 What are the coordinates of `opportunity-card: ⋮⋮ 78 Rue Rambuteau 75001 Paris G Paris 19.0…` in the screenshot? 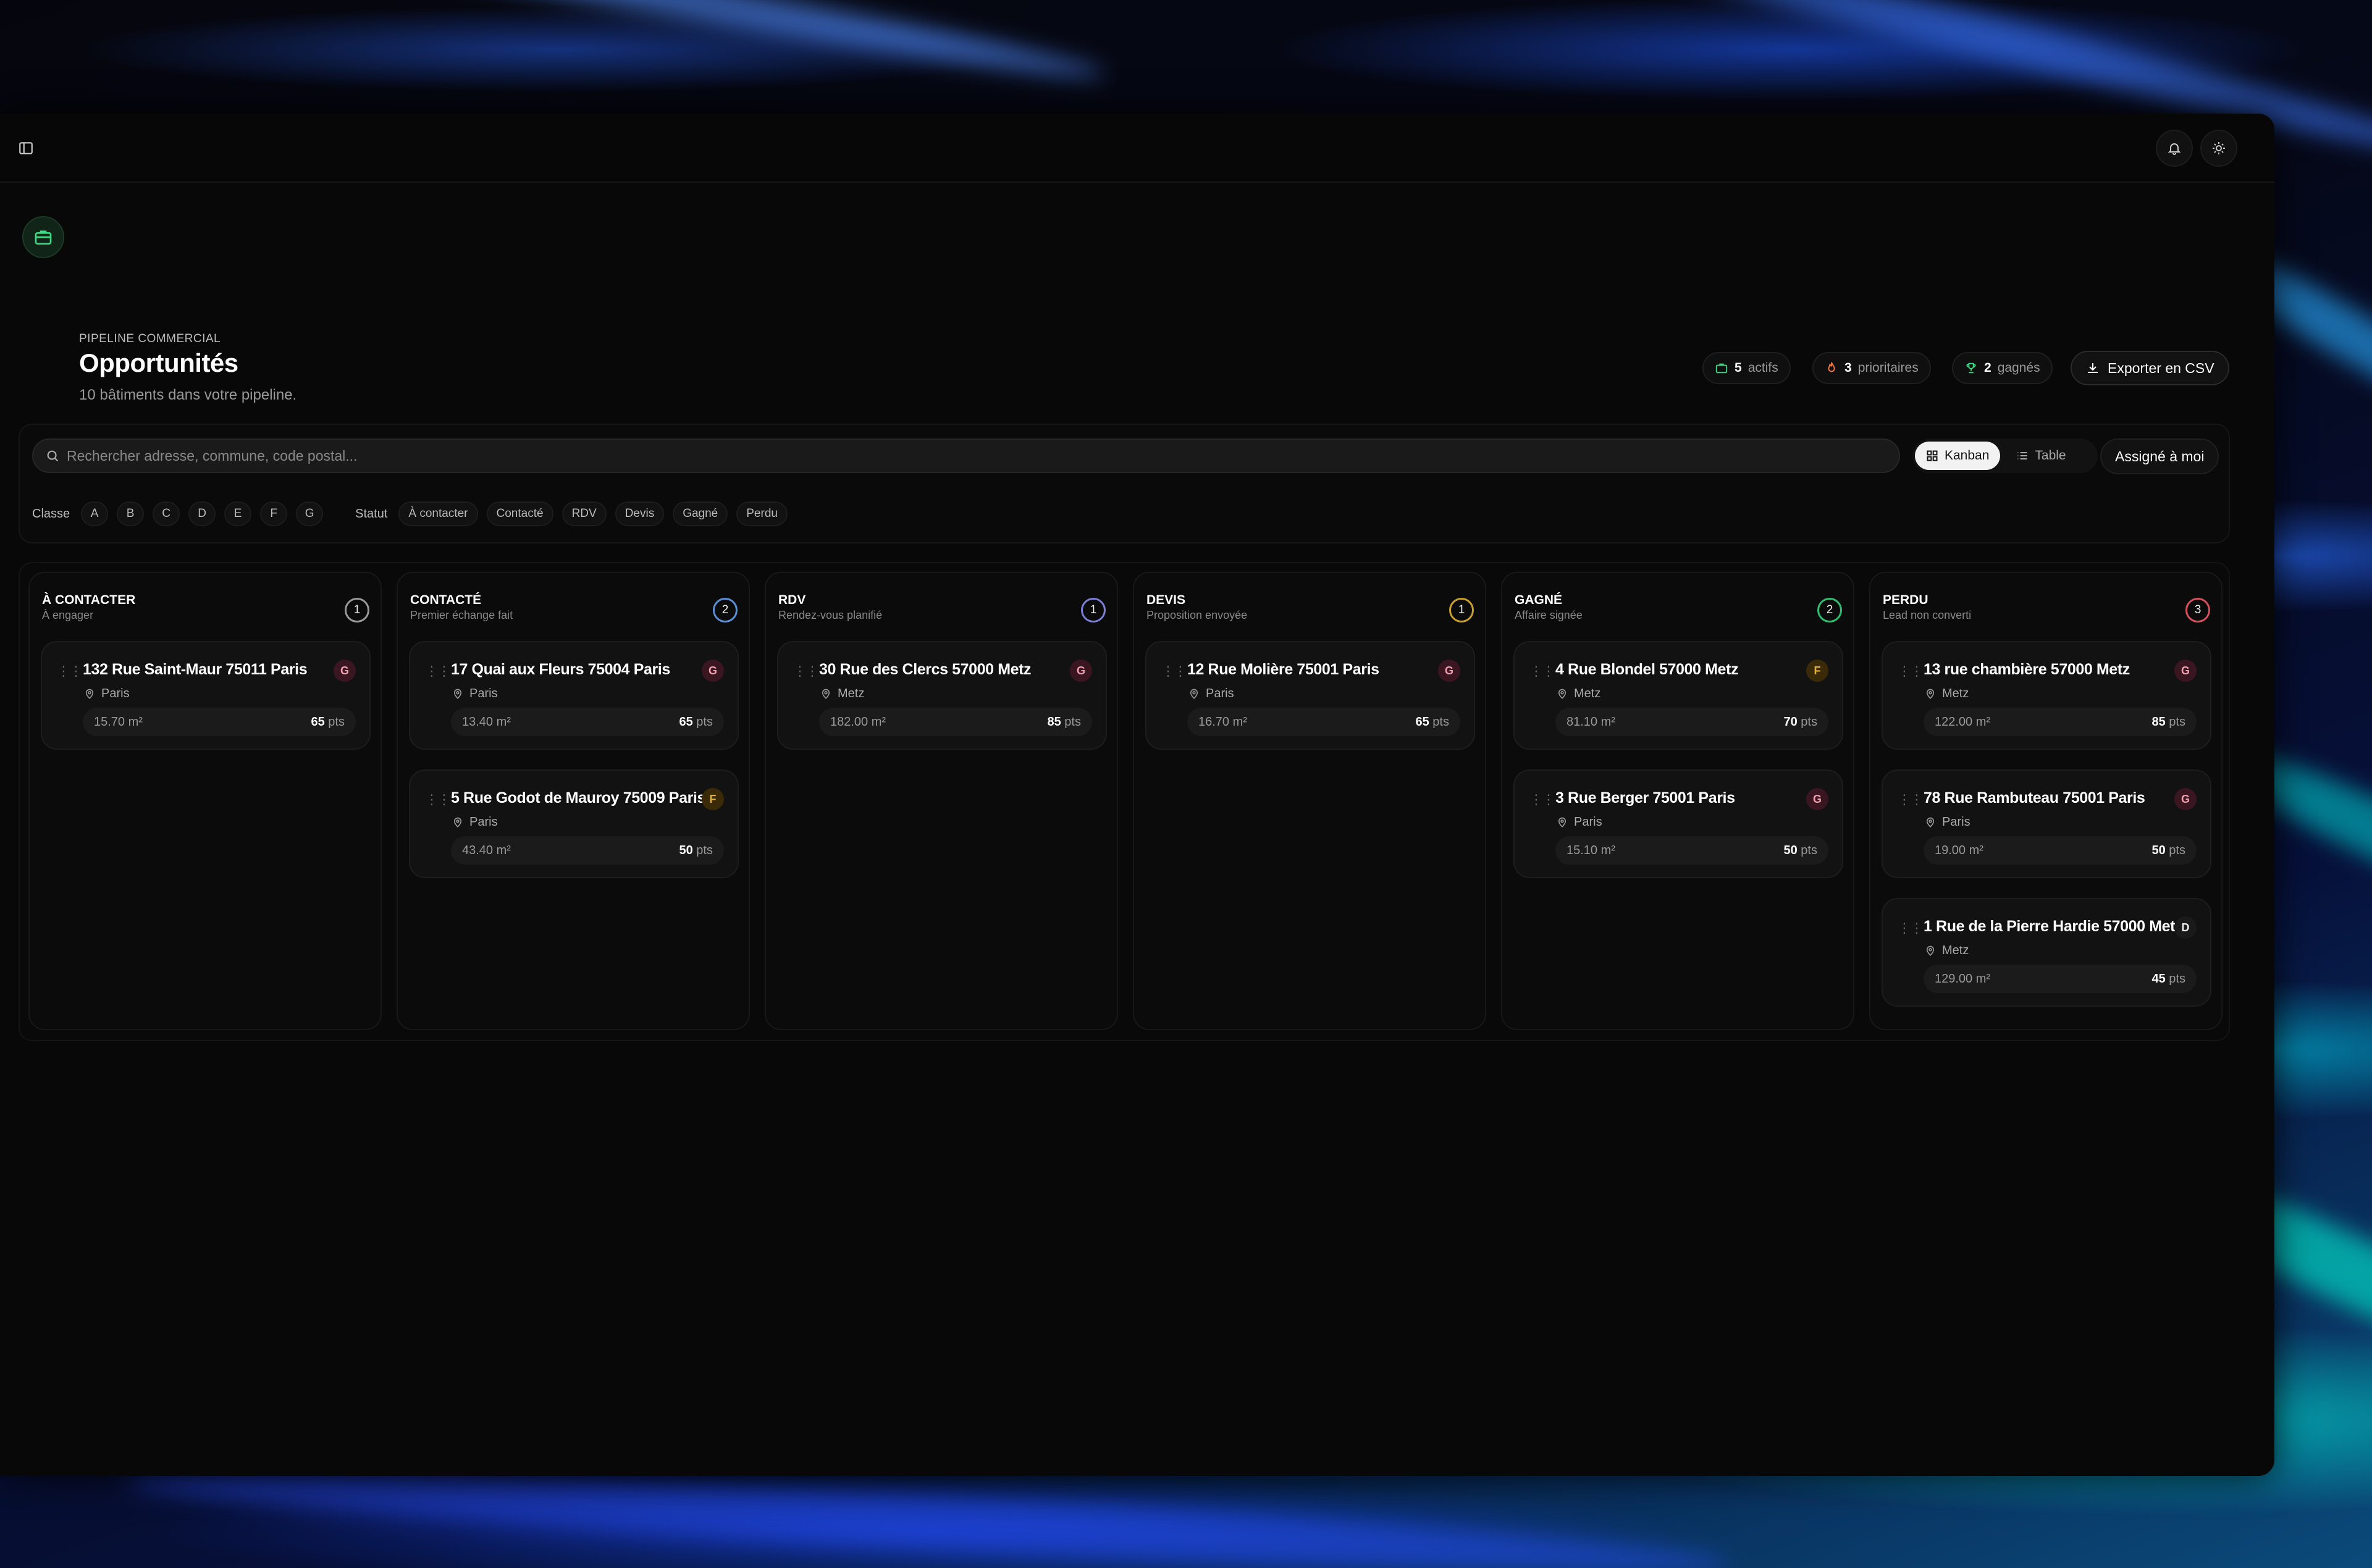 It's located at (2046, 824).